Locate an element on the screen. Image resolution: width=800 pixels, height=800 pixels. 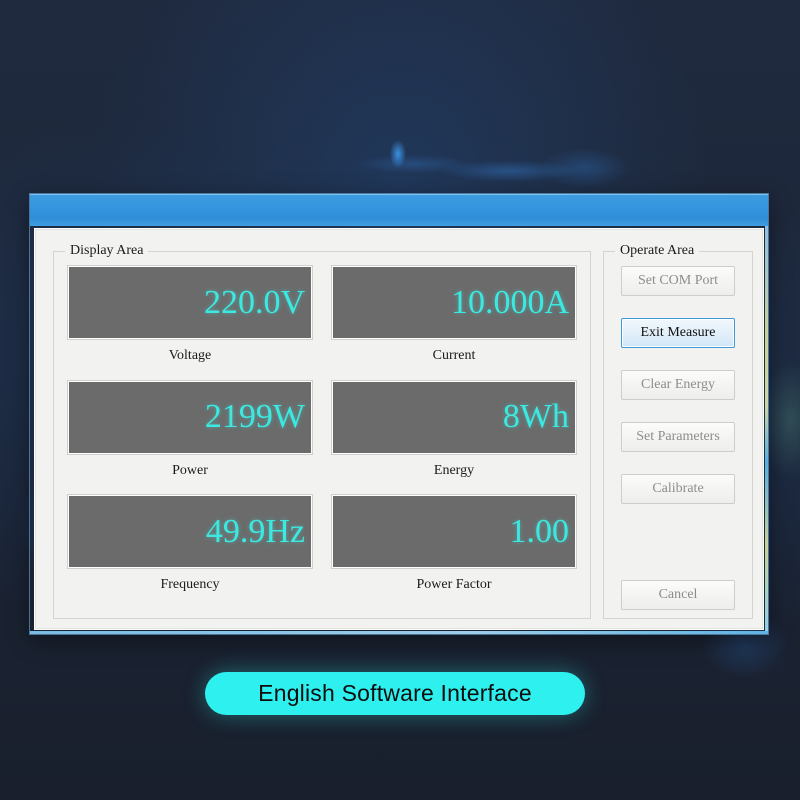
readout-power-factor-label: Power Factor is located at coordinates (454, 585).